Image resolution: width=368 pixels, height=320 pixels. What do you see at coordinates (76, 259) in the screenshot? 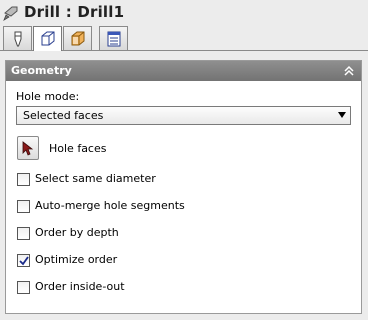
I see `optimize-order-label: Optimize order` at bounding box center [76, 259].